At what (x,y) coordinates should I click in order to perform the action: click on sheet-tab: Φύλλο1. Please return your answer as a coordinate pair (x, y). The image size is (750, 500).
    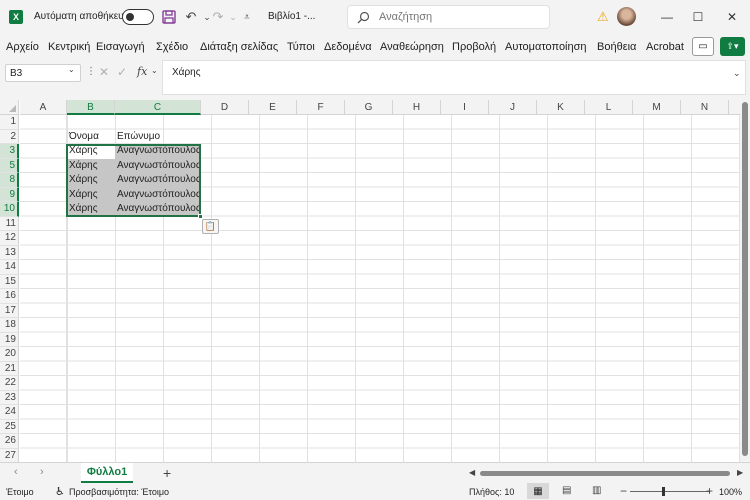
    Looking at the image, I should click on (107, 473).